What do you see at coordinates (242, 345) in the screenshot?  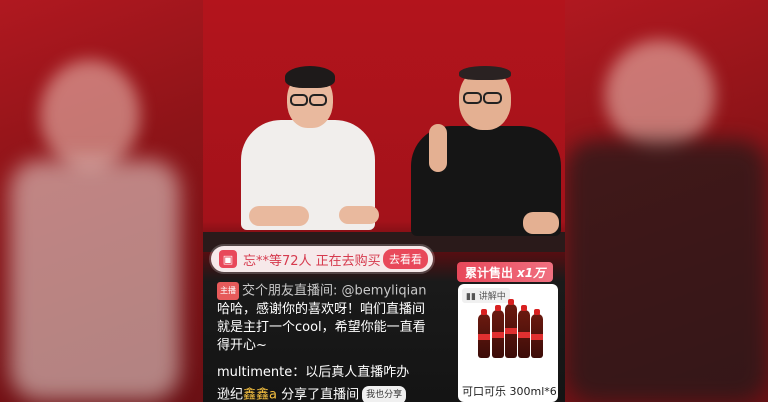 I see `comment-text: 得开心~` at bounding box center [242, 345].